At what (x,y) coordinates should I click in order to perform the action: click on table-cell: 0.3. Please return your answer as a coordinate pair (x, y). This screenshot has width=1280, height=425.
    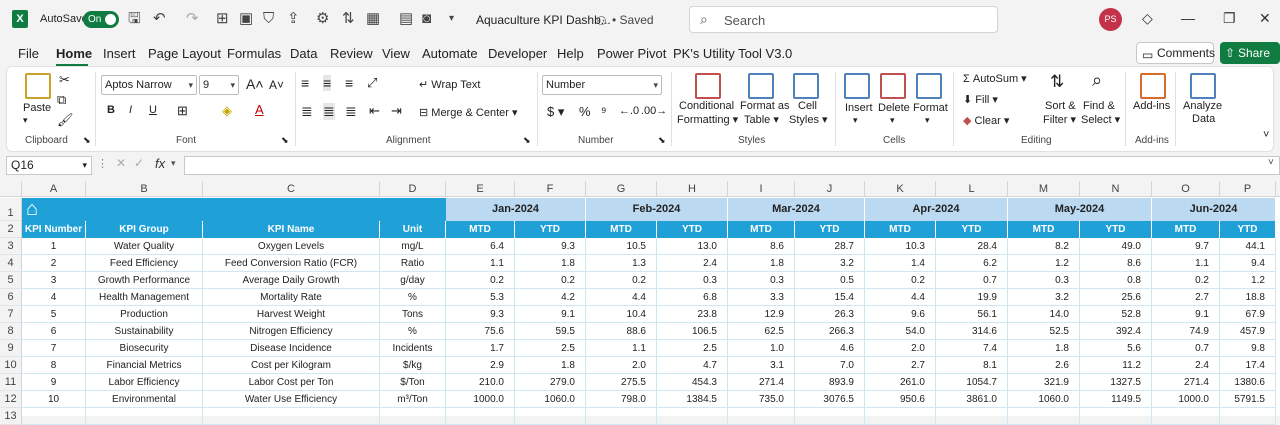
    Looking at the image, I should click on (692, 280).